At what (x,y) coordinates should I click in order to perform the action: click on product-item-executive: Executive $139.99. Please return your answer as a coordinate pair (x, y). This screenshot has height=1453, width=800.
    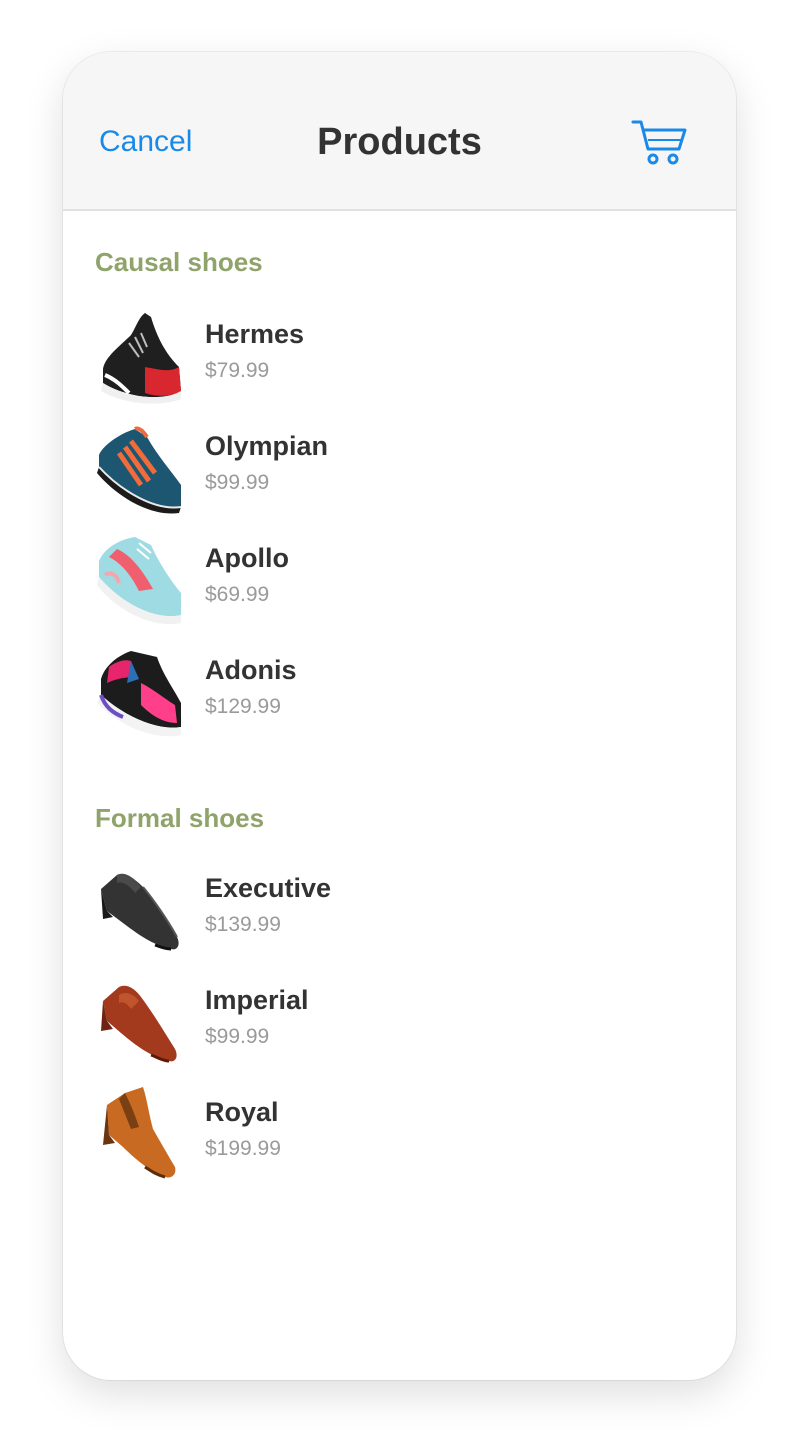
    Looking at the image, I should click on (400, 911).